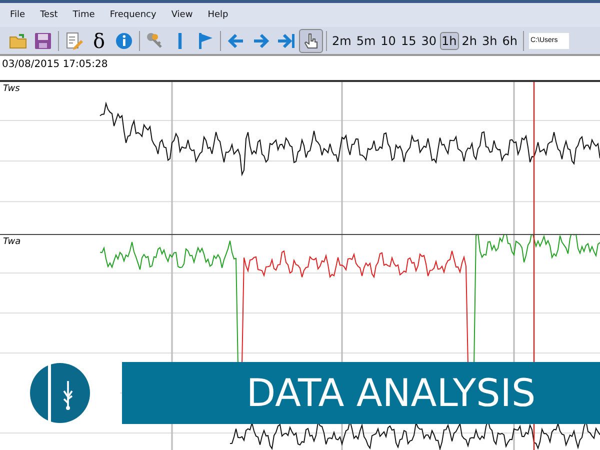 The width and height of the screenshot is (600, 450). I want to click on banner-title: DATA ANALYSIS, so click(391, 393).